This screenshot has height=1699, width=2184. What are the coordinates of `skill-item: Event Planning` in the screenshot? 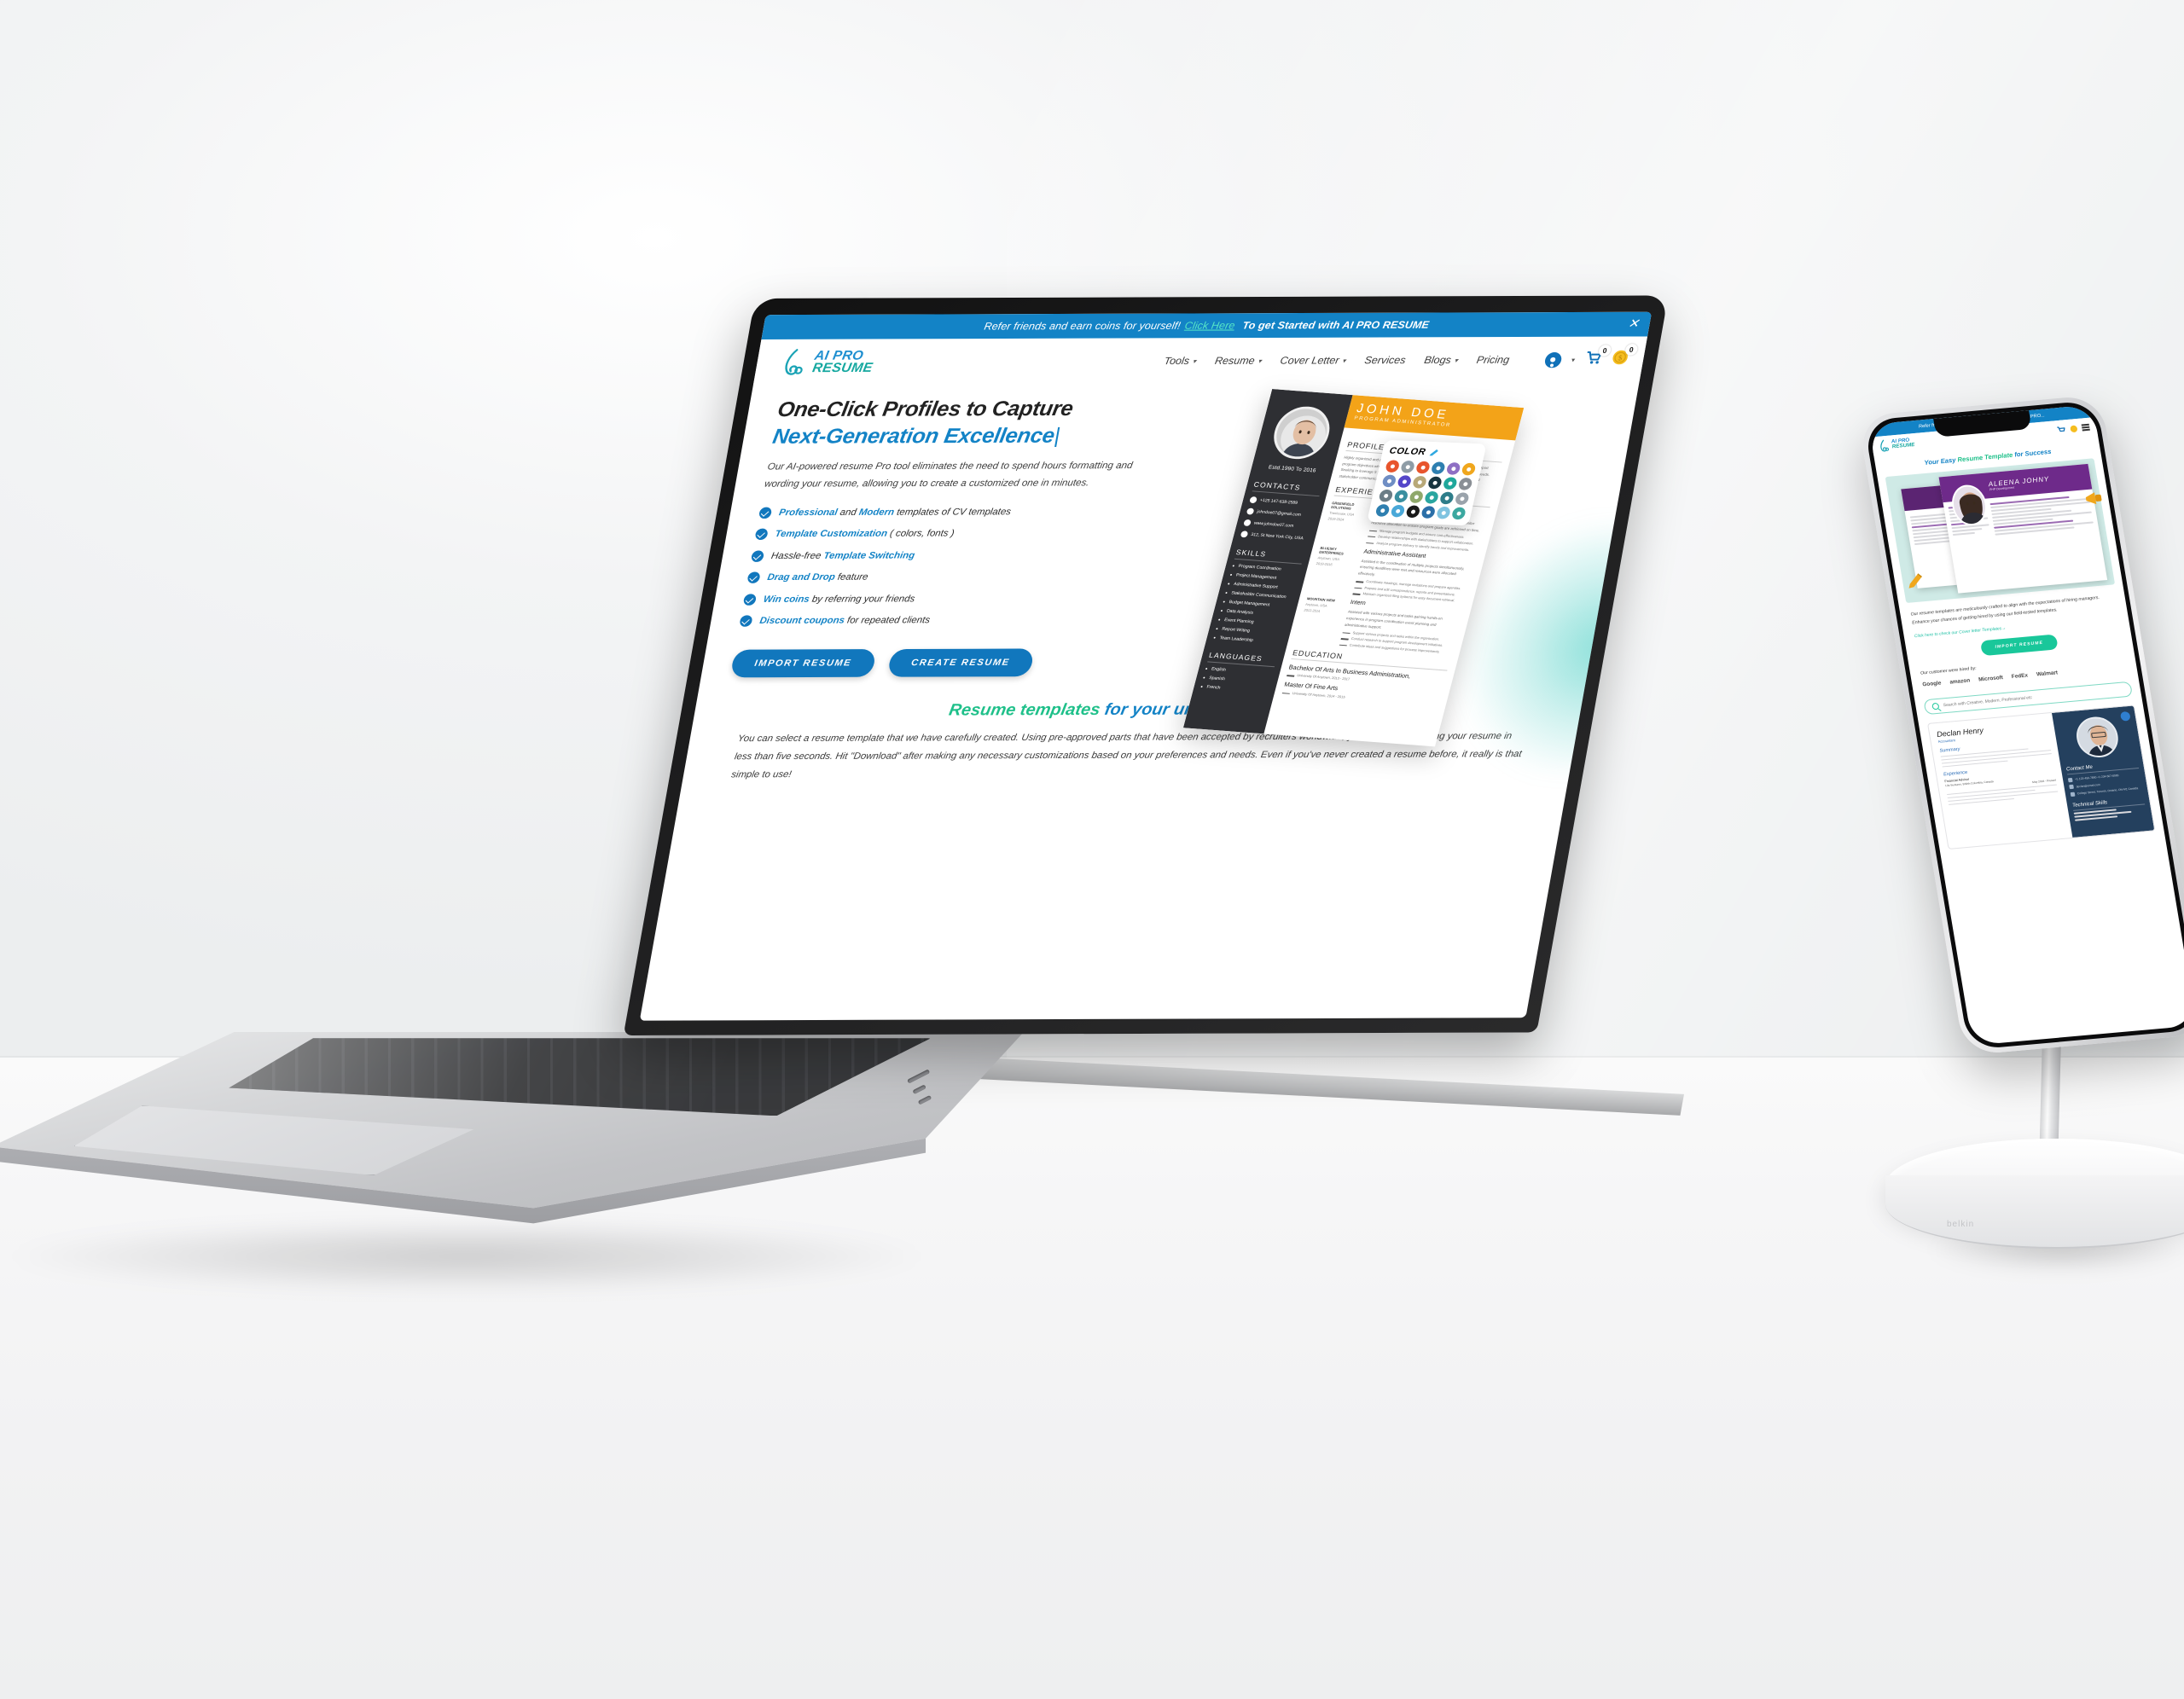 It's located at (1252, 623).